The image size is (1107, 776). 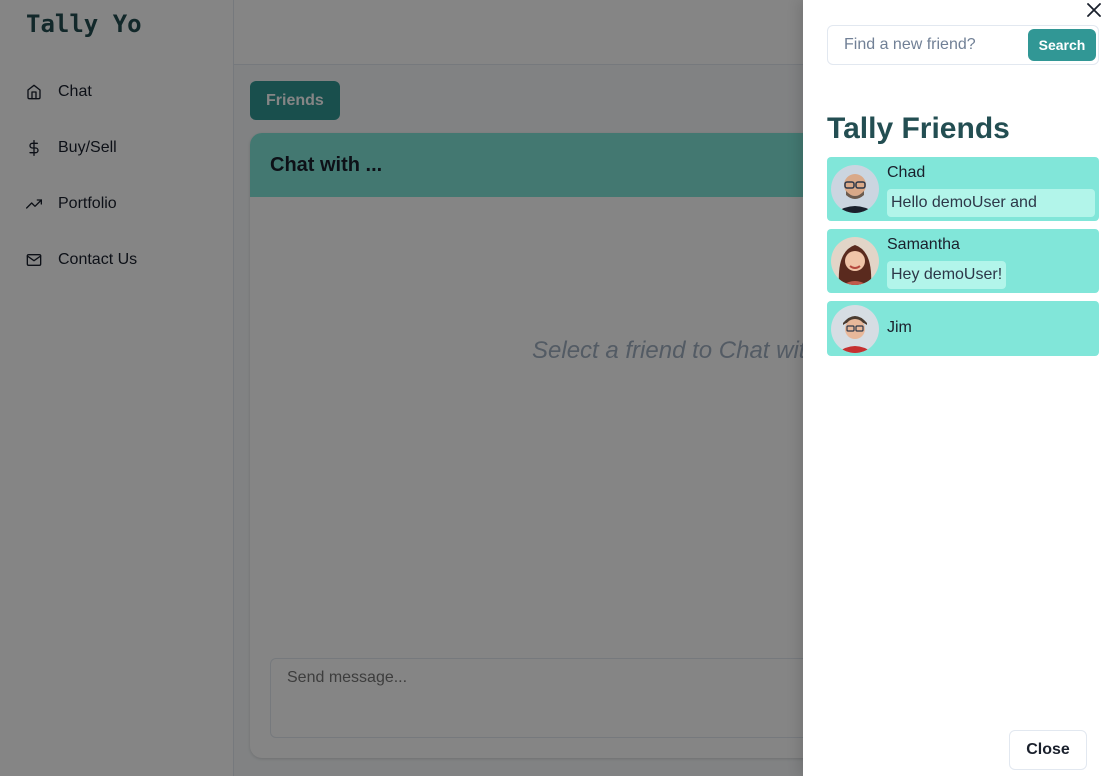 I want to click on friend-name: Jim, so click(x=899, y=327).